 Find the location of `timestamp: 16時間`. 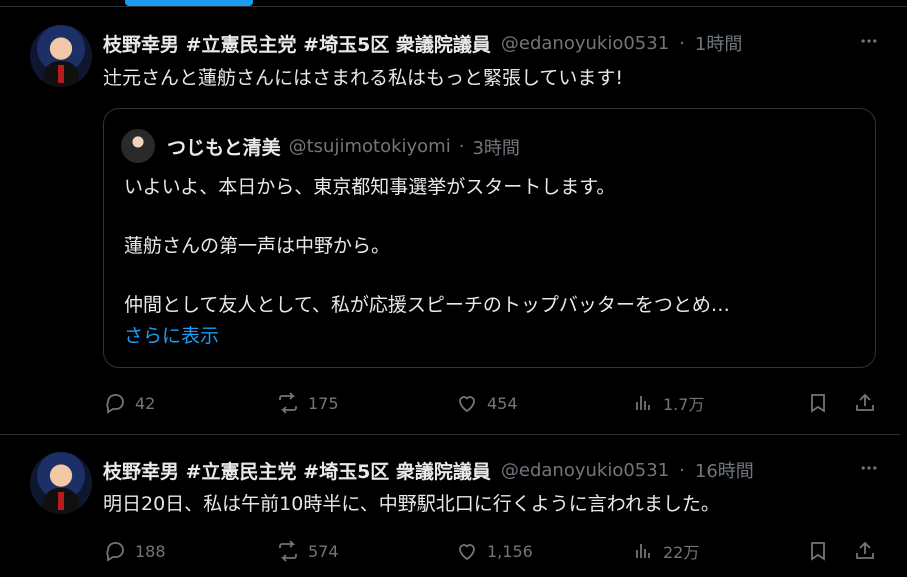

timestamp: 16時間 is located at coordinates (724, 470).